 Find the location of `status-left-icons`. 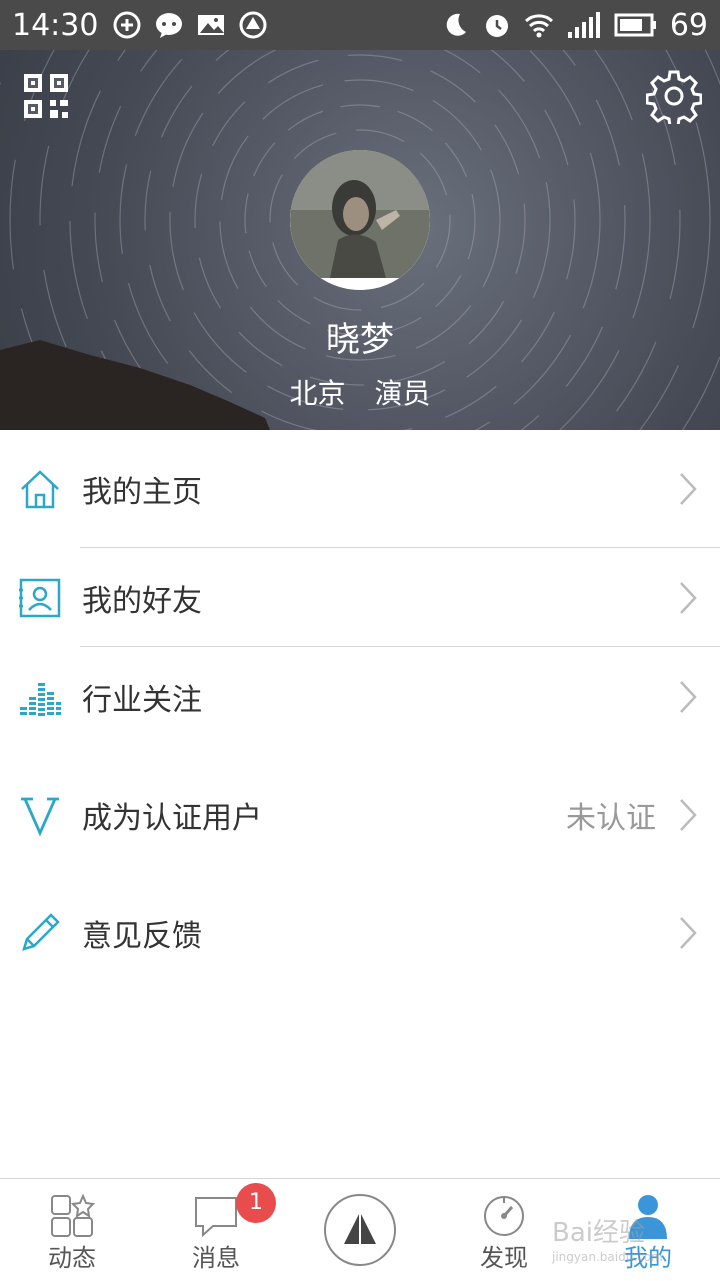

status-left-icons is located at coordinates (190, 25).